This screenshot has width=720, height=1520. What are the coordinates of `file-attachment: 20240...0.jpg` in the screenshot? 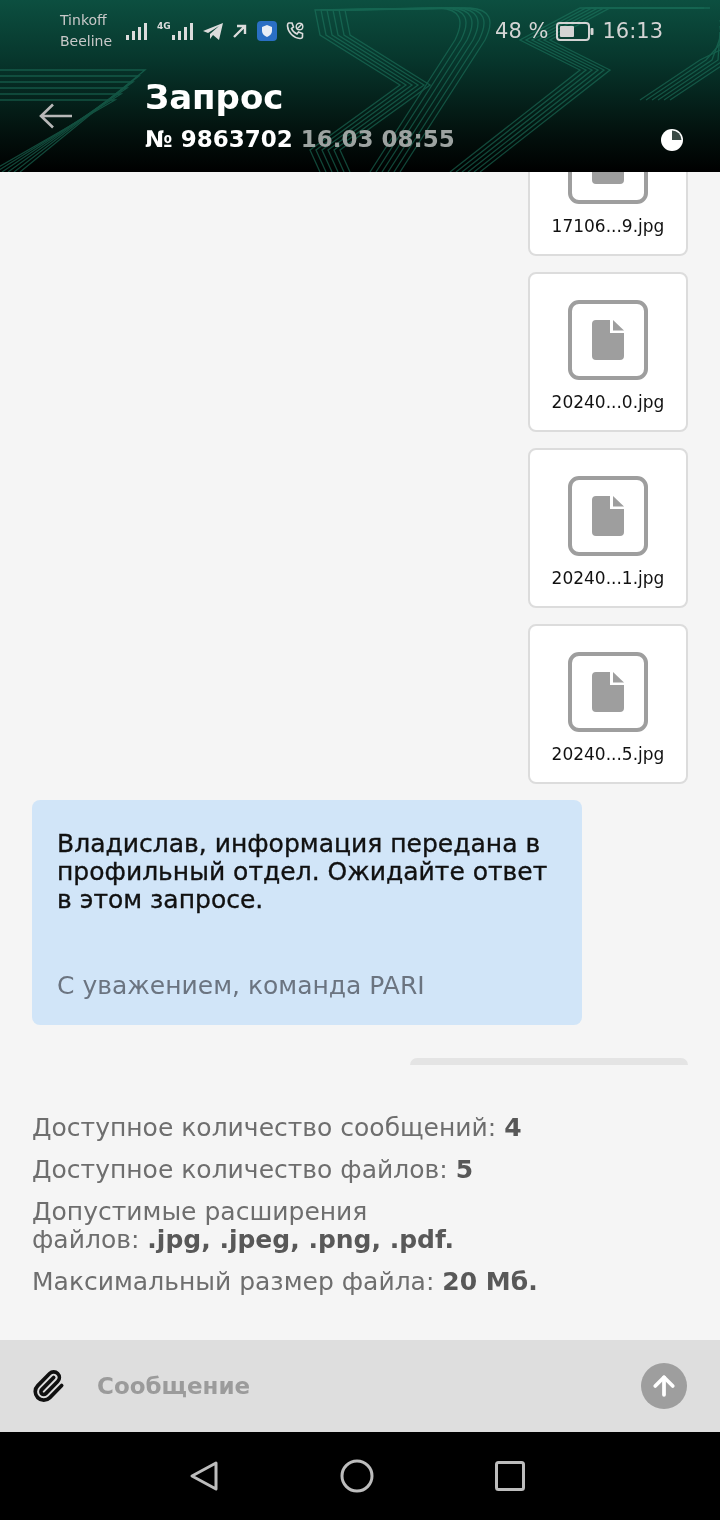 It's located at (608, 352).